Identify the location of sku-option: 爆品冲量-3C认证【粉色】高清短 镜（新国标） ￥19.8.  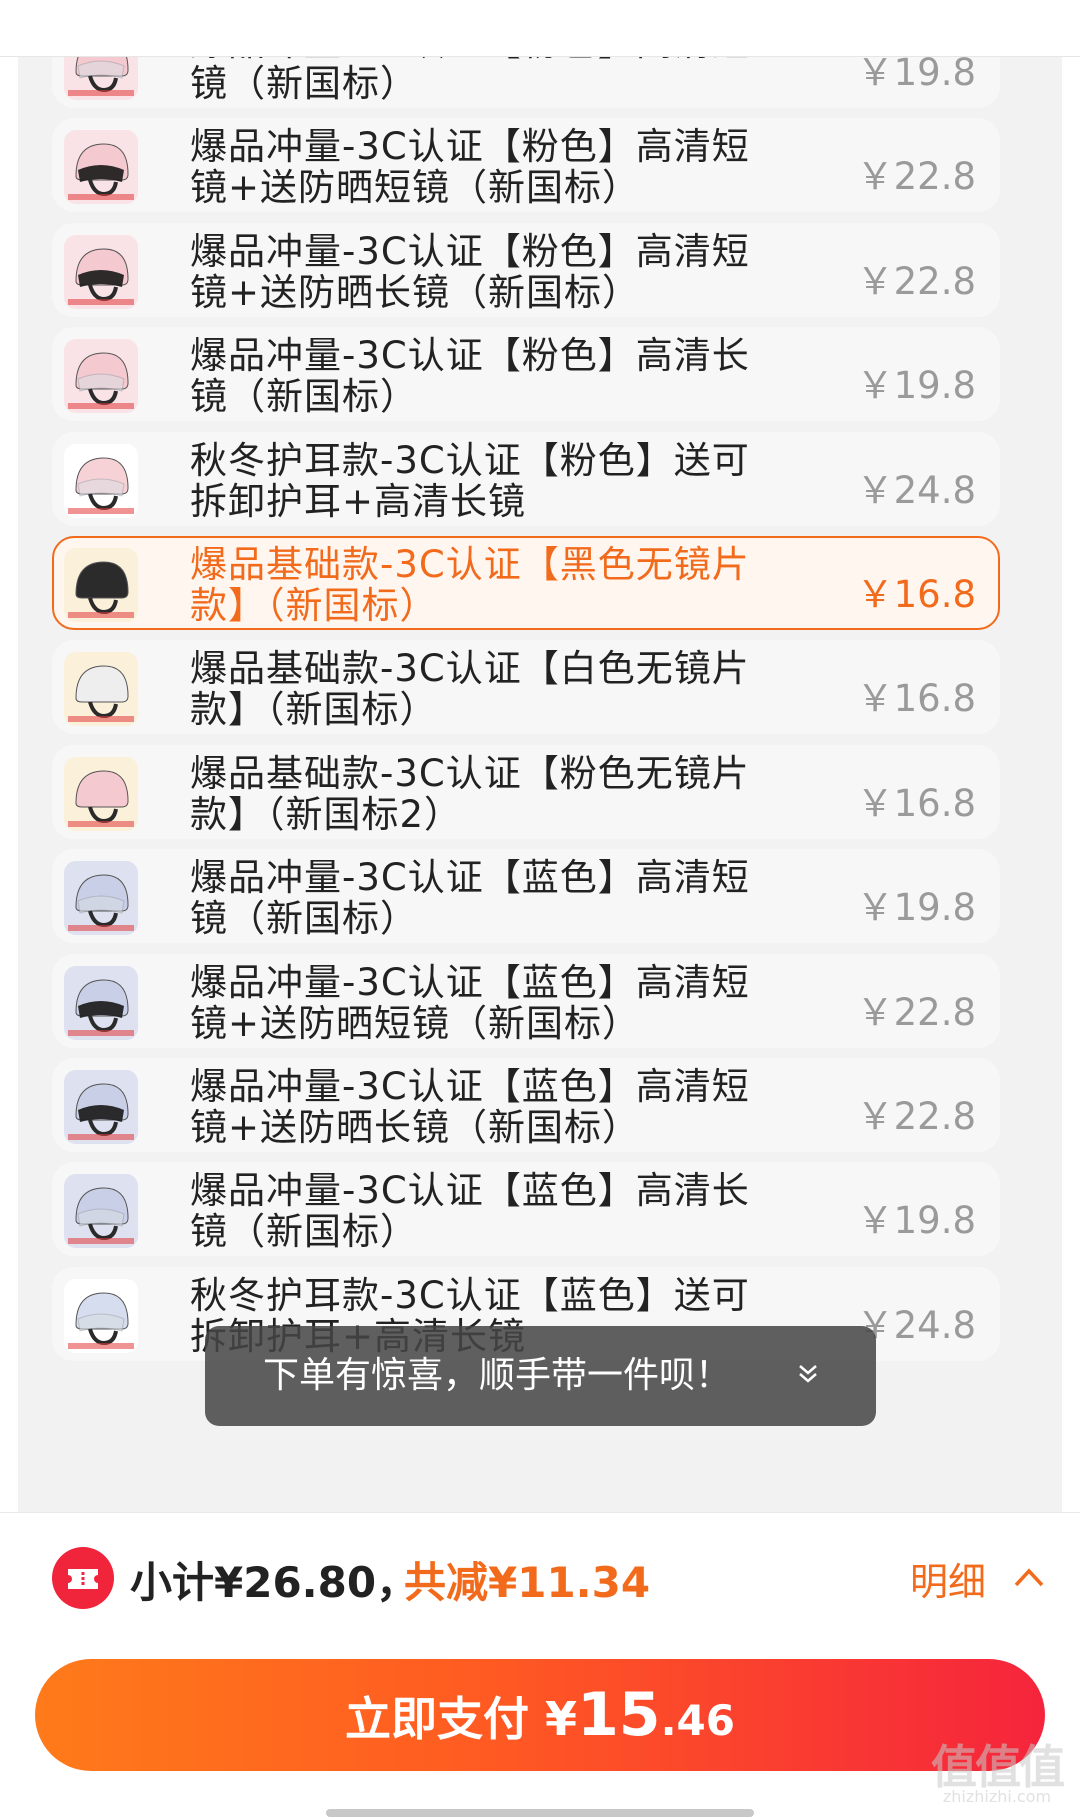
(526, 82).